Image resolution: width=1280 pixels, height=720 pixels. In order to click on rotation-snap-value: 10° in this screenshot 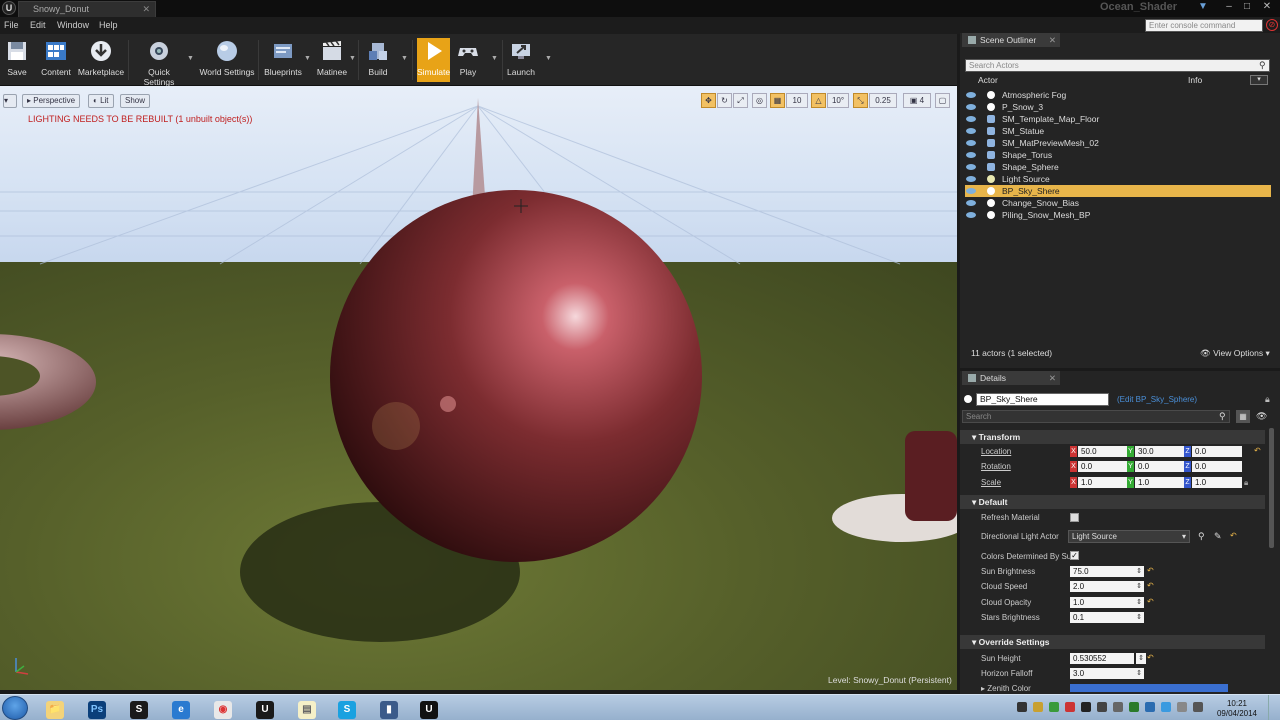, I will do `click(838, 100)`.